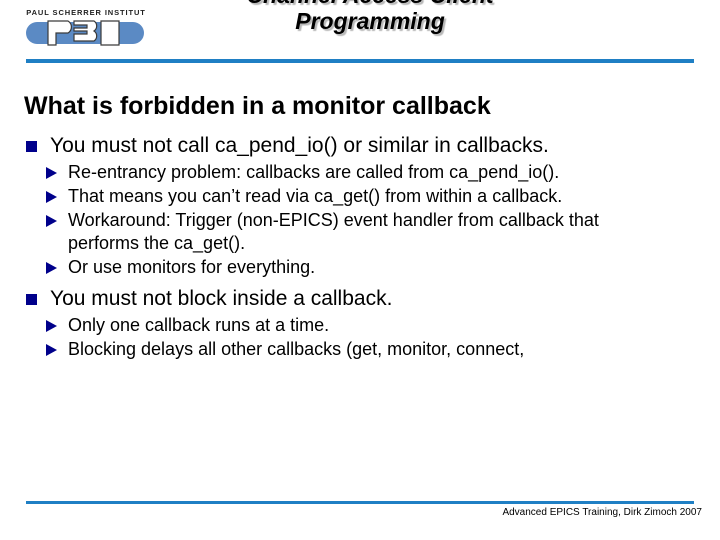 The image size is (720, 540). I want to click on psi-logo: PAUL SCHERRER INSTITUT, so click(84, 31).